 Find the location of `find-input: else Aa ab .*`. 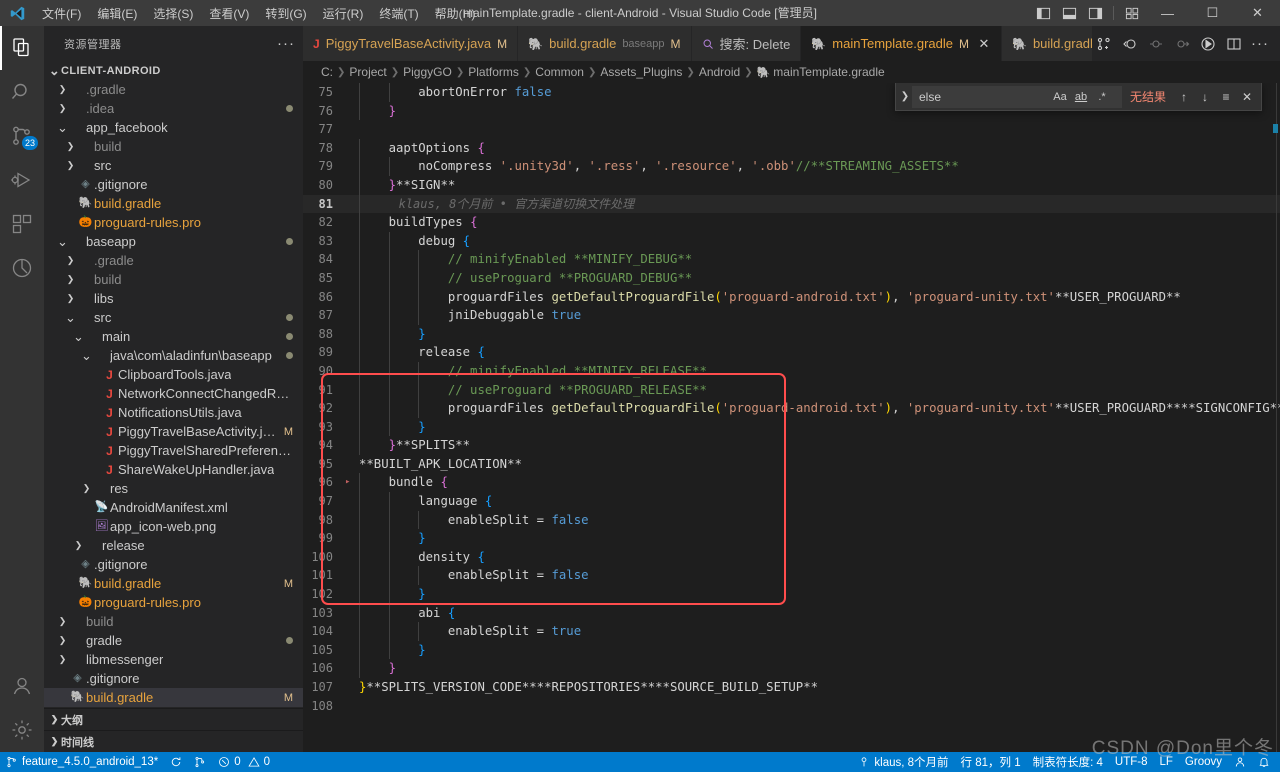

find-input: else Aa ab .* is located at coordinates (1016, 96).